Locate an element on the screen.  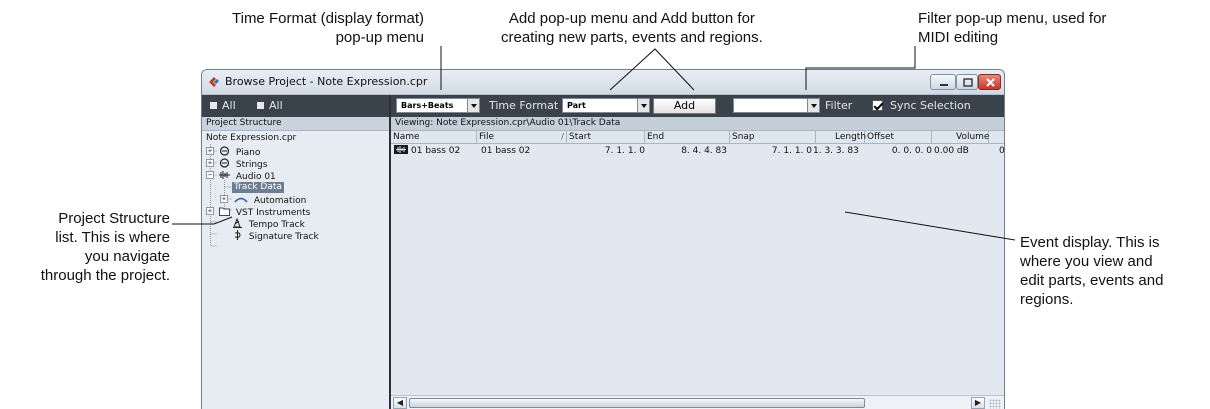
column-label: Start is located at coordinates (580, 137).